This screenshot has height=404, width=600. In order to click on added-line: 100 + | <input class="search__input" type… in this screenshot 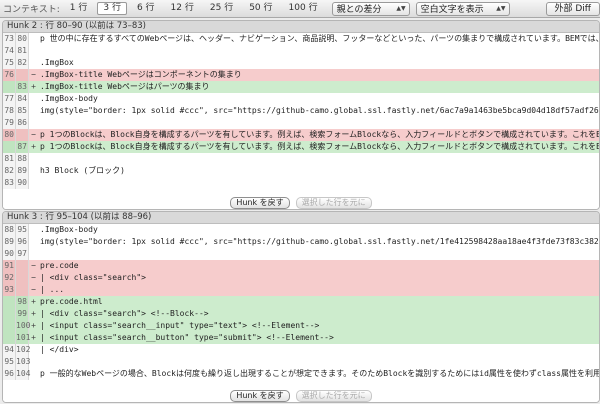, I will do `click(301, 326)`.